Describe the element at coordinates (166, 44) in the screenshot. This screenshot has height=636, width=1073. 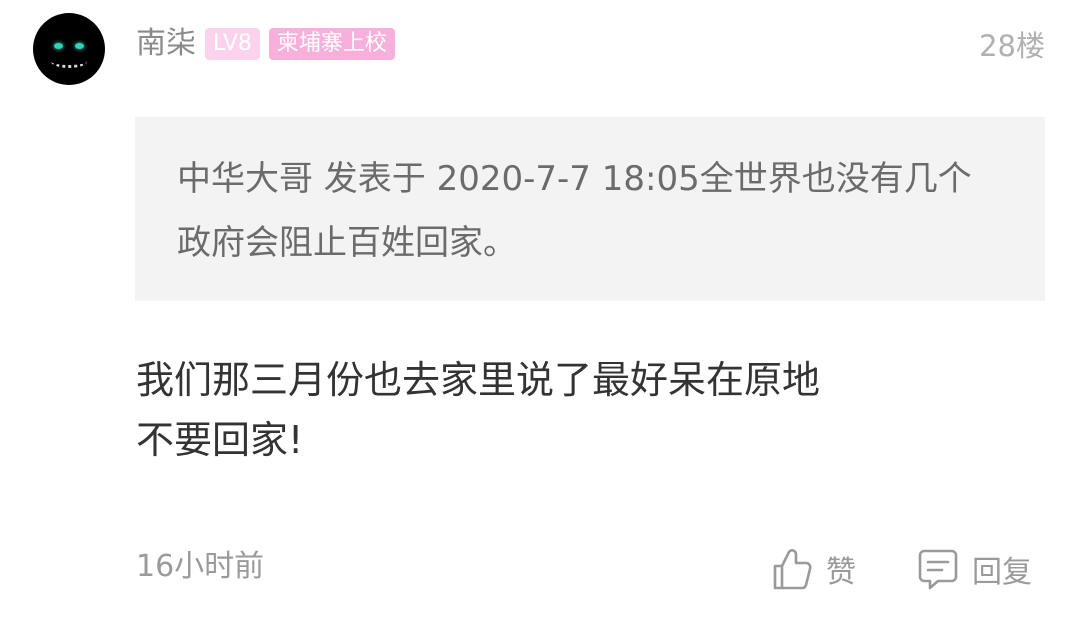
I see `username: 南柒` at that location.